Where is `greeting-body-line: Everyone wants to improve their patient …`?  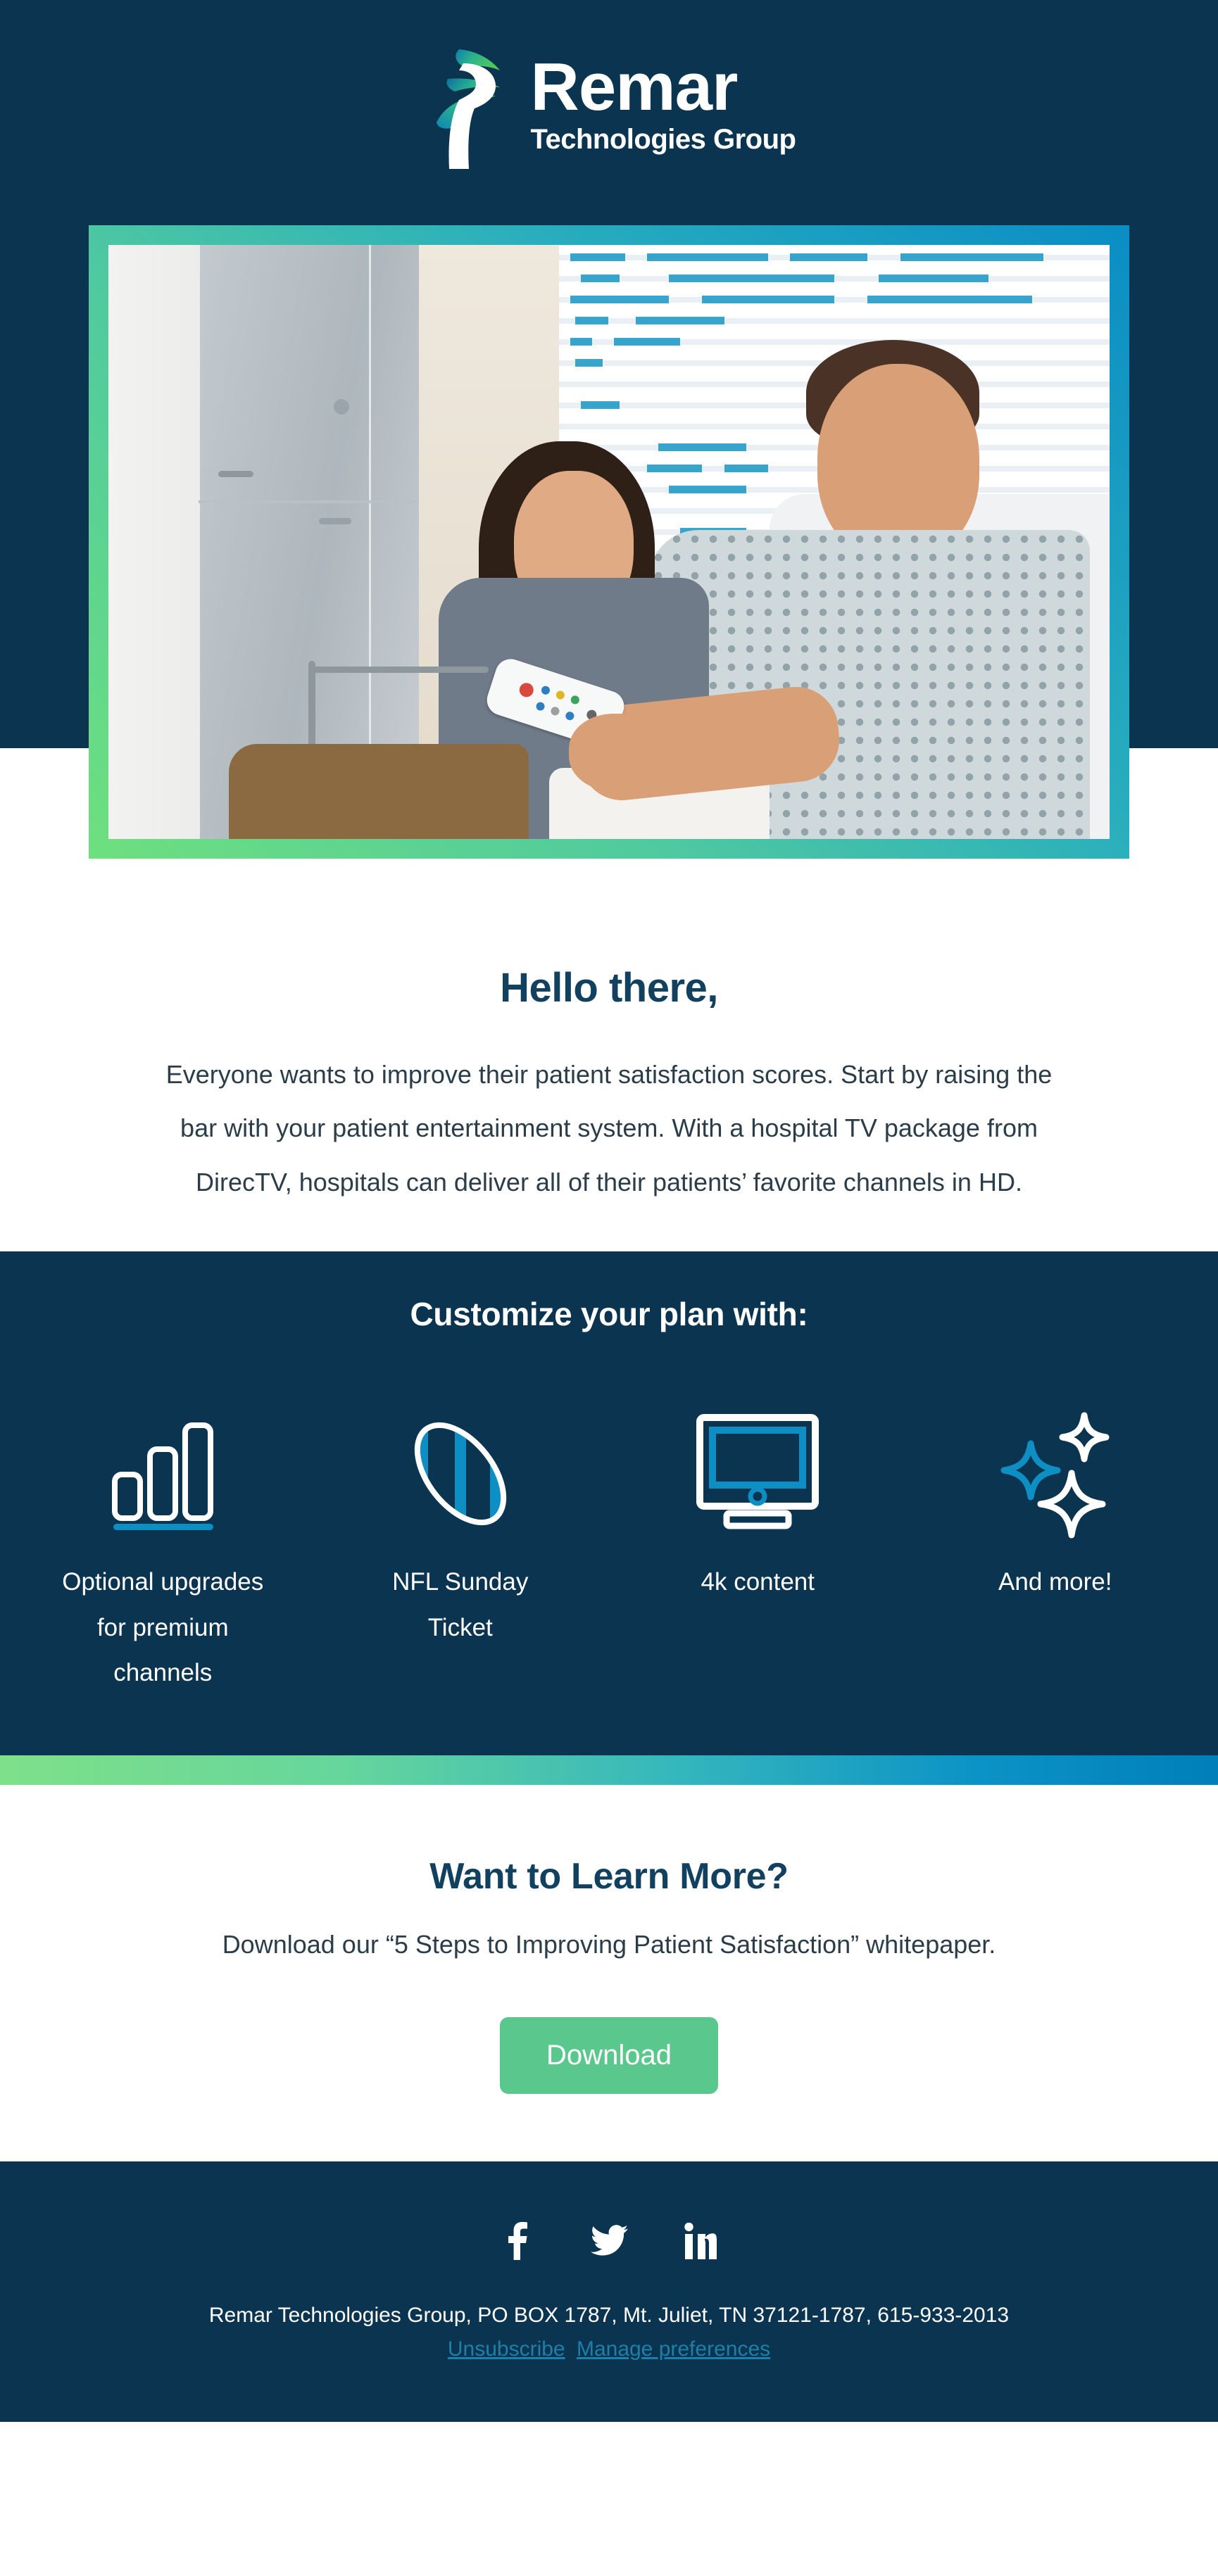 greeting-body-line: Everyone wants to improve their patient … is located at coordinates (609, 1074).